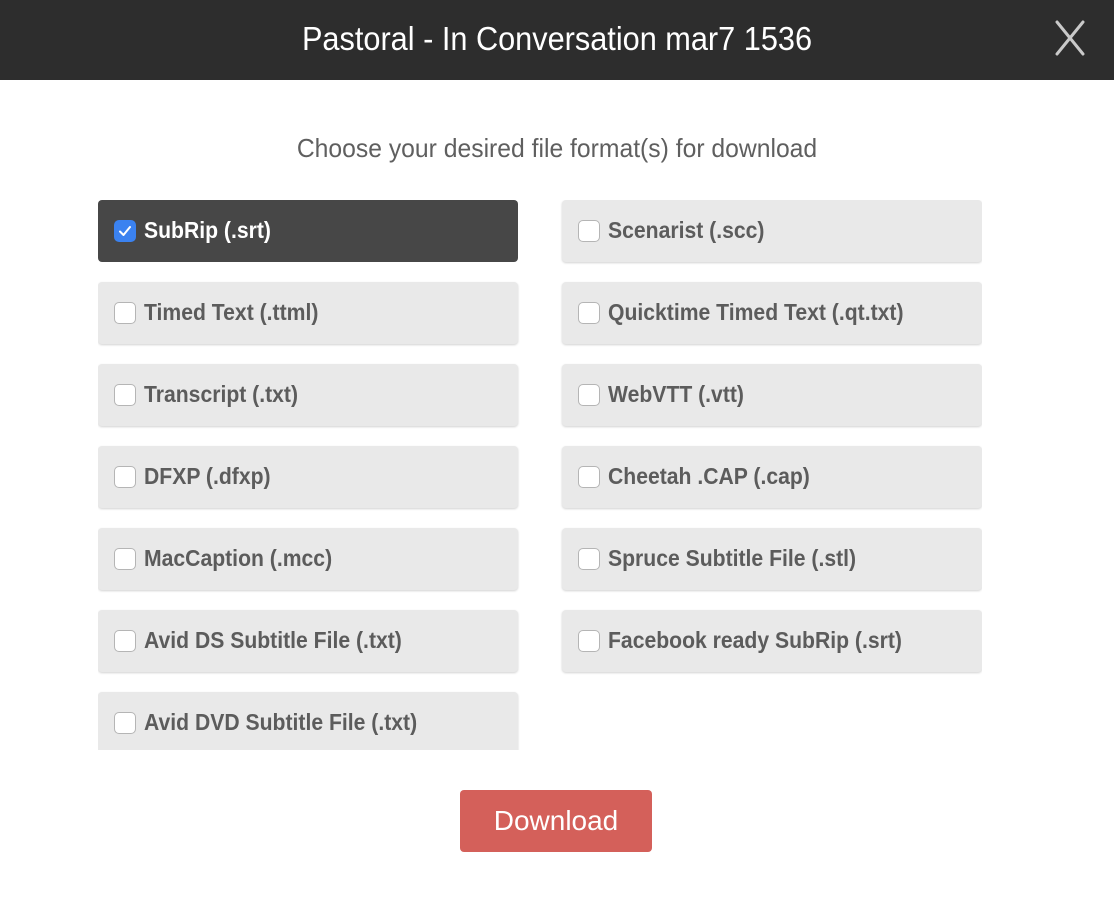  What do you see at coordinates (686, 230) in the screenshot?
I see `format-label: Scenarist (.scc)` at bounding box center [686, 230].